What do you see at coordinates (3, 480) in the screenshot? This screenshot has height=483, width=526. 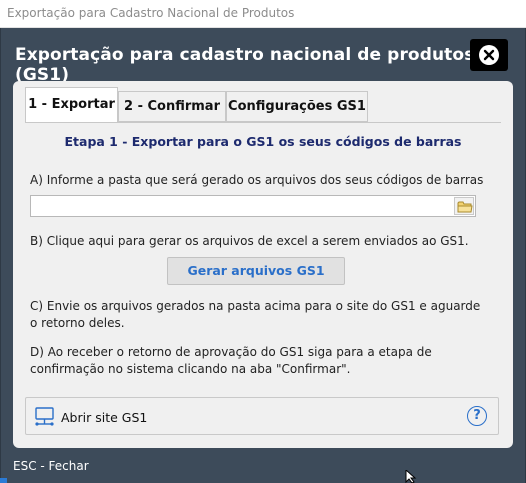 I see `taskbar-corner` at bounding box center [3, 480].